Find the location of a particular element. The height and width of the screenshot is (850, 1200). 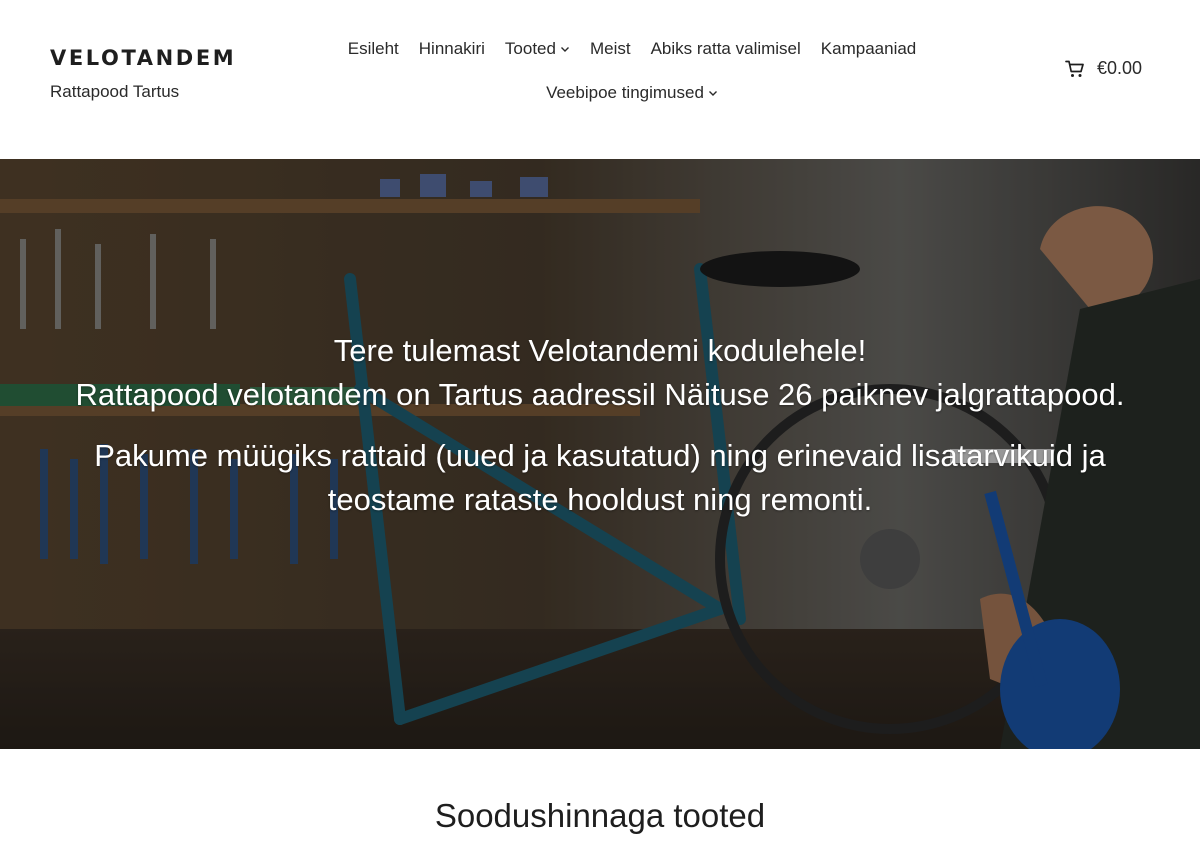

nav-item-esileht: Esileht is located at coordinates (373, 49).